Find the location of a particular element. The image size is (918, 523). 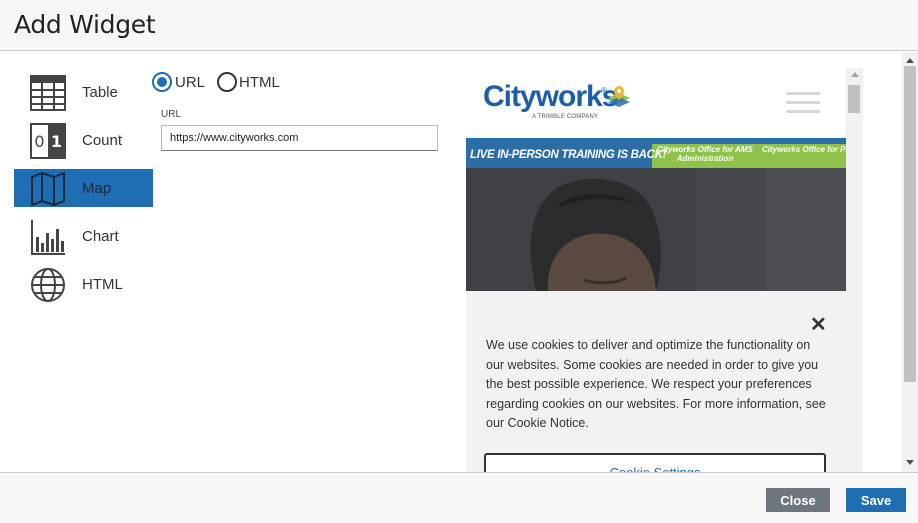

count-icon: 0 1 is located at coordinates (48, 141).